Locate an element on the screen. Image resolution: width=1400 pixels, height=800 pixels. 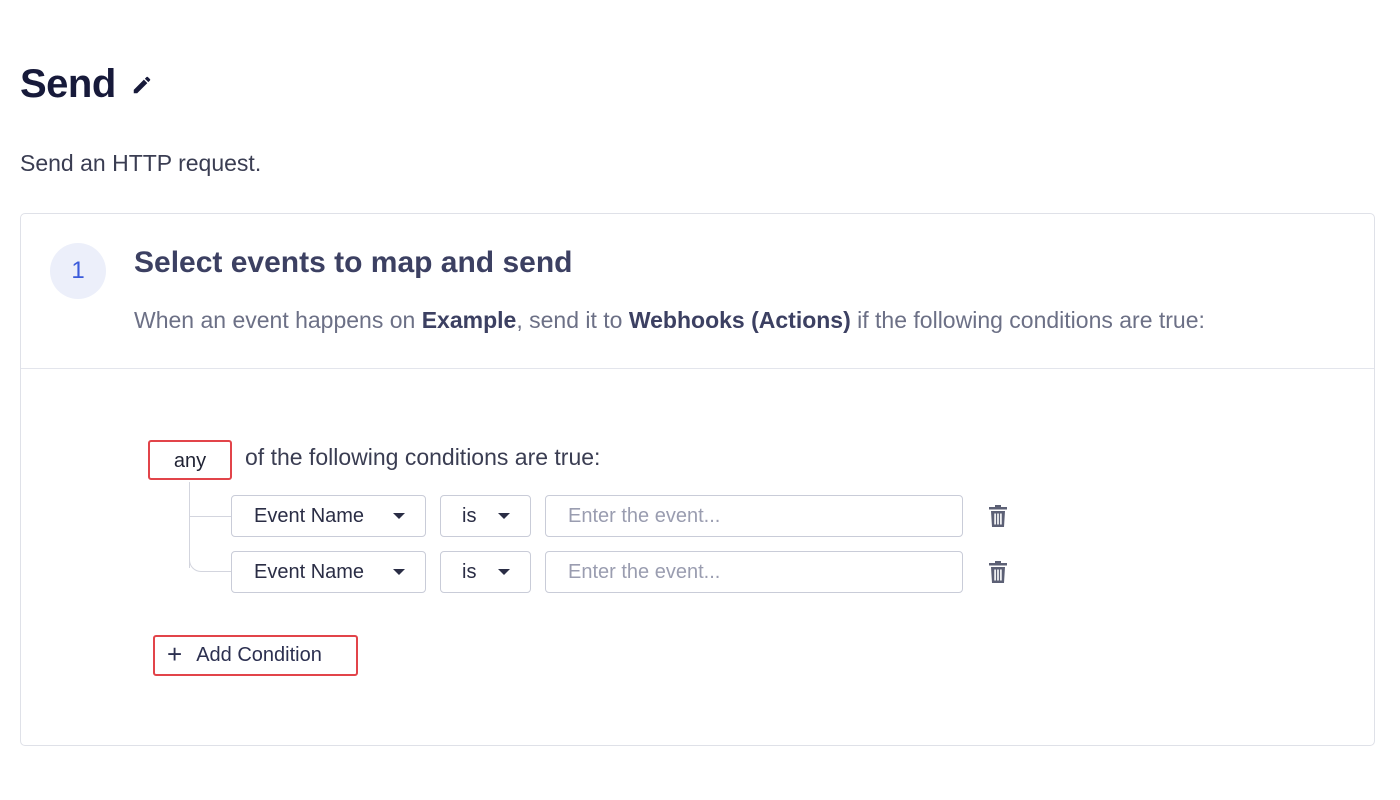
page-subtitle: Send an HTTP request. is located at coordinates (141, 163).